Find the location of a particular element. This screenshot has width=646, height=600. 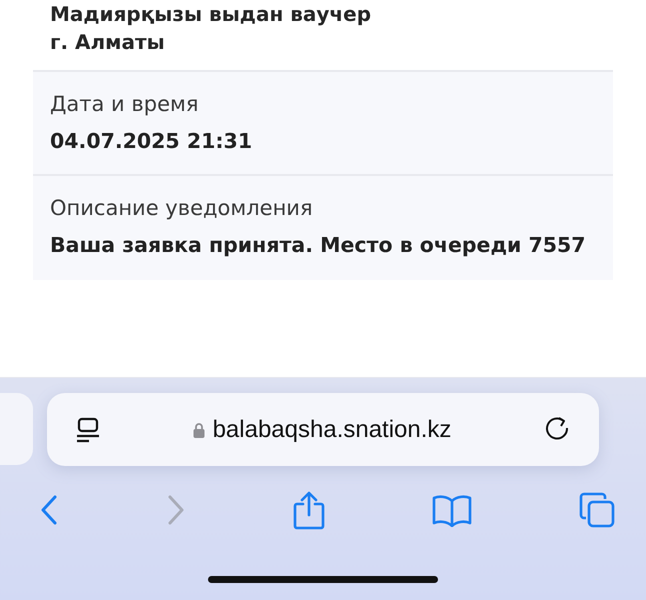

address-bar: balabaqsha.snation.kz is located at coordinates (323, 429).